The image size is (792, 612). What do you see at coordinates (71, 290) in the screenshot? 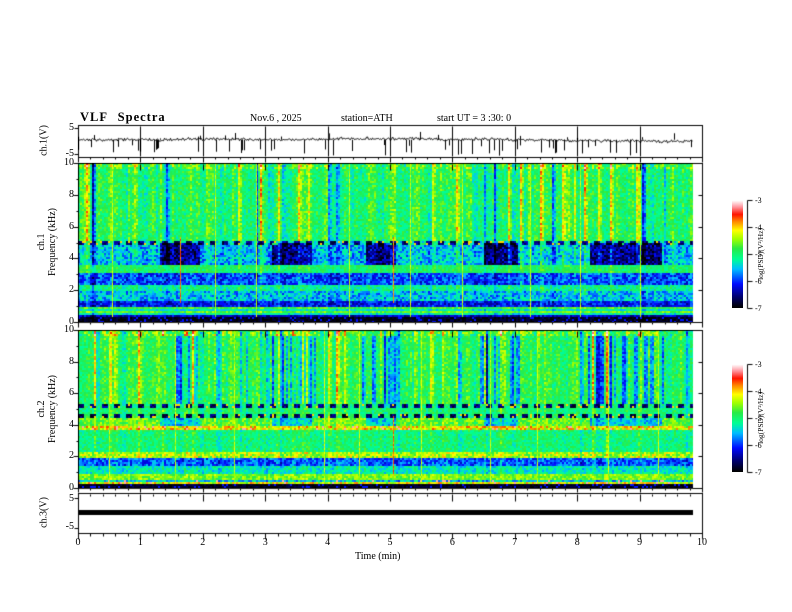
I see `spec1-y-tick-label: 2` at bounding box center [71, 290].